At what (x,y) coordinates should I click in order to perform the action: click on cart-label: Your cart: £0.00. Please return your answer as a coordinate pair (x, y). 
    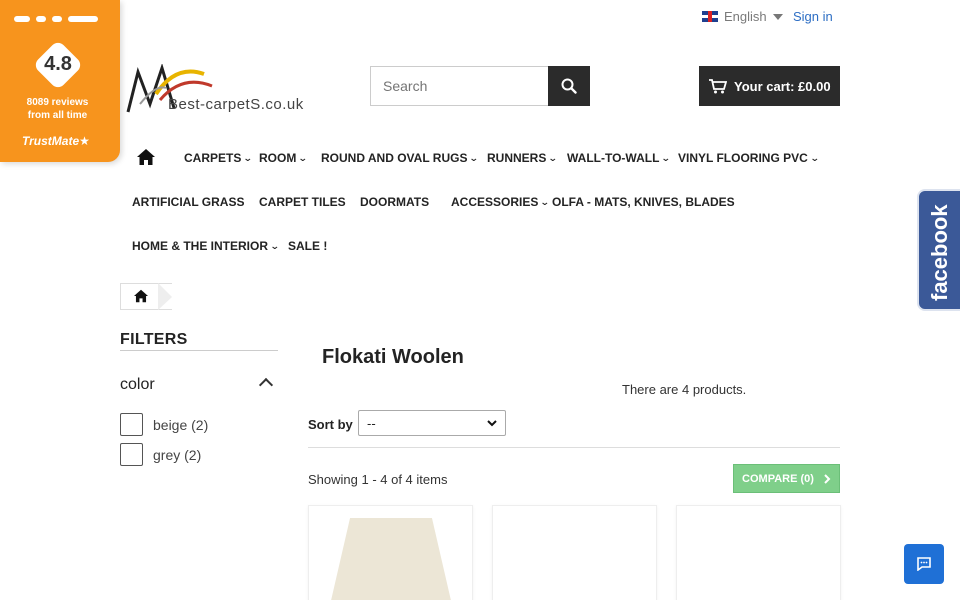
    Looking at the image, I should click on (782, 86).